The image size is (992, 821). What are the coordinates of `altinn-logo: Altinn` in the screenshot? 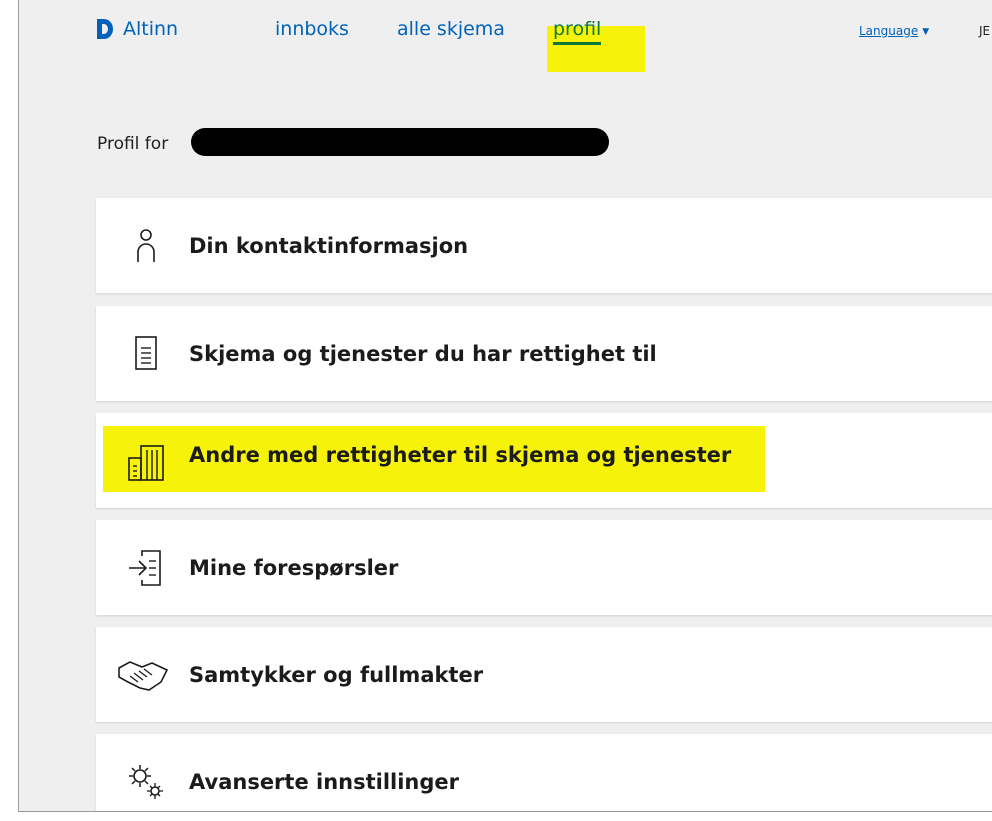 It's located at (136, 29).